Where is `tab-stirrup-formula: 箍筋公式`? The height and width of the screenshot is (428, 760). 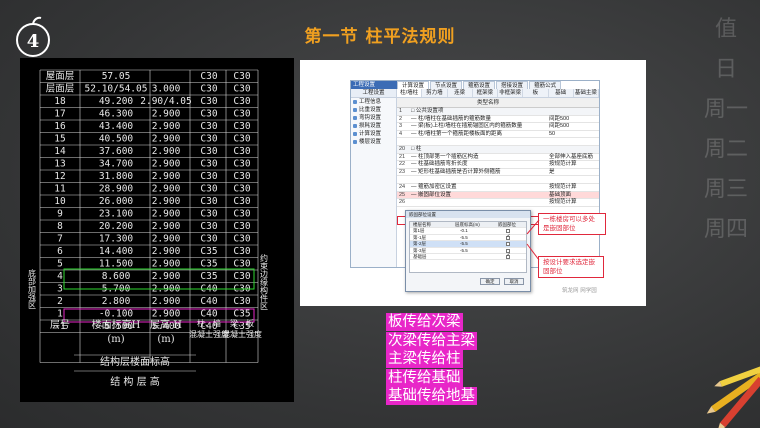
tab-stirrup-formula: 箍筋公式 is located at coordinates (545, 85).